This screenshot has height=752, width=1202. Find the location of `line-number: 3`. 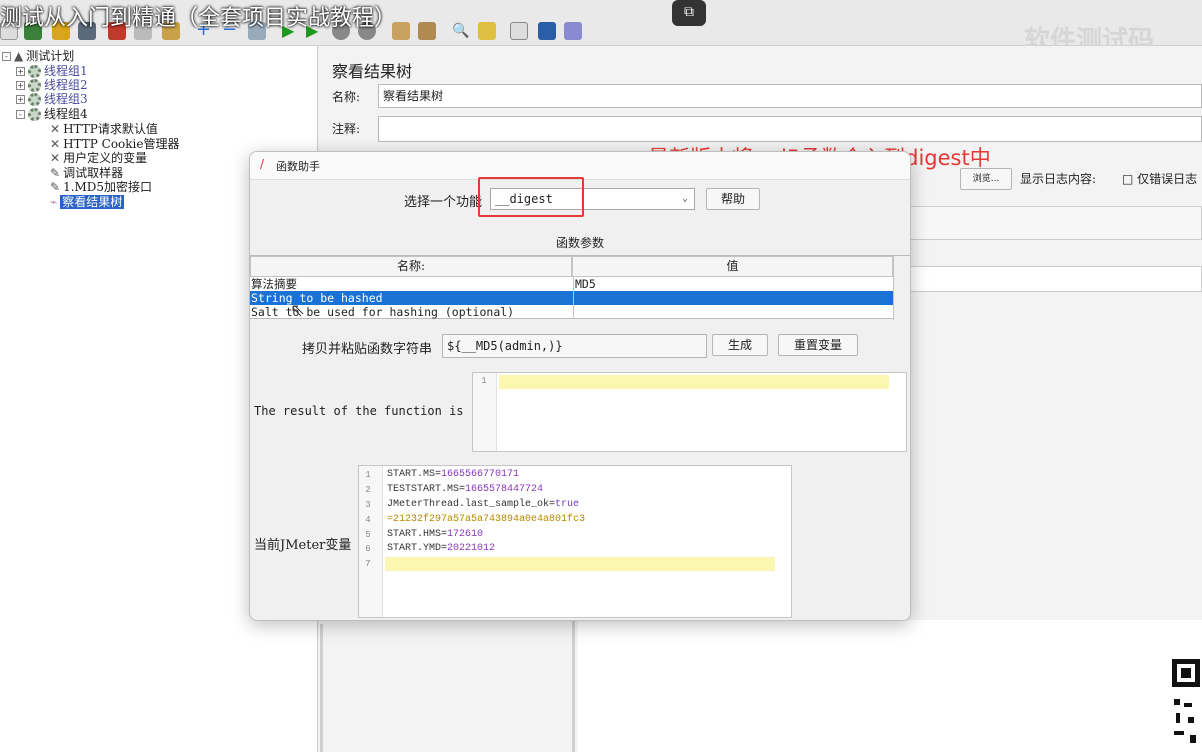

line-number: 3 is located at coordinates (368, 505).